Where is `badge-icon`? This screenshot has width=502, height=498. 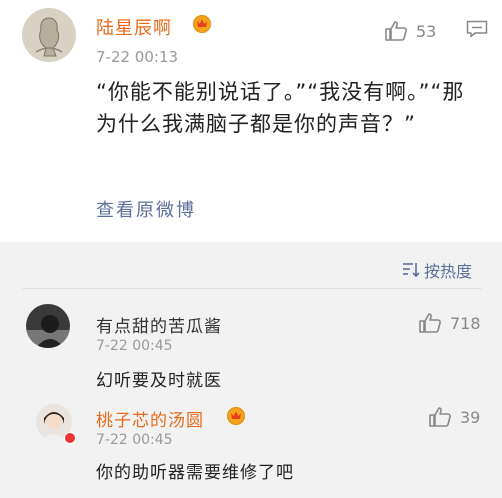
badge-icon is located at coordinates (70, 438).